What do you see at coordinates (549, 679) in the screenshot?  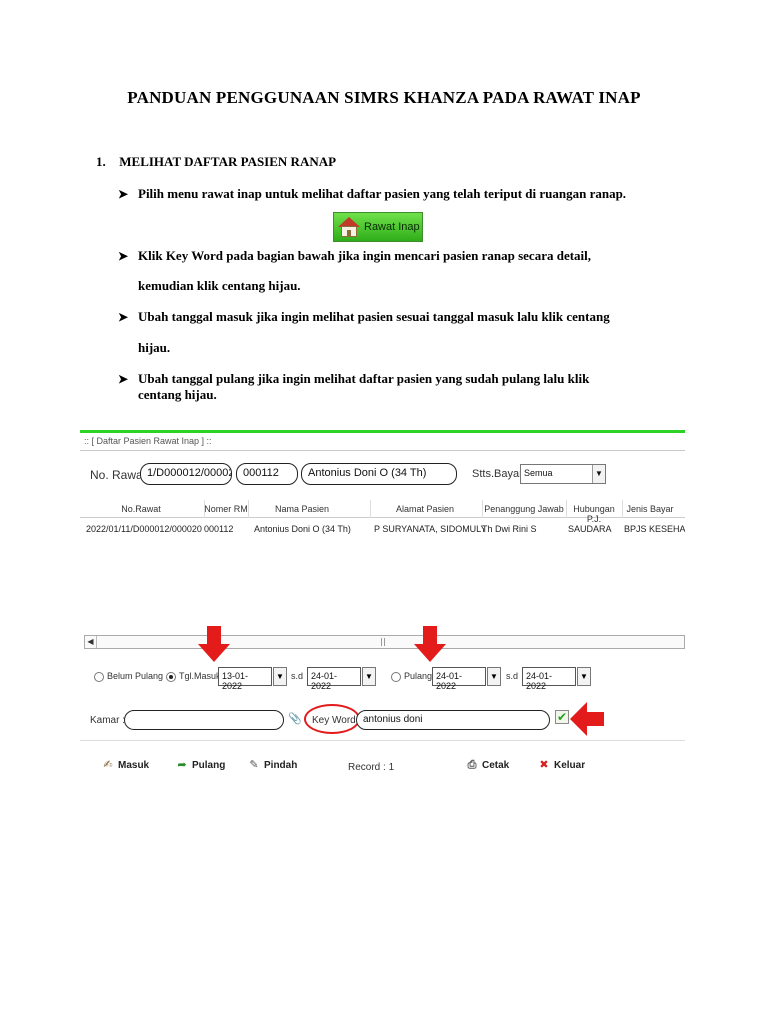 I see `pulang-to-date: 24-01-2022` at bounding box center [549, 679].